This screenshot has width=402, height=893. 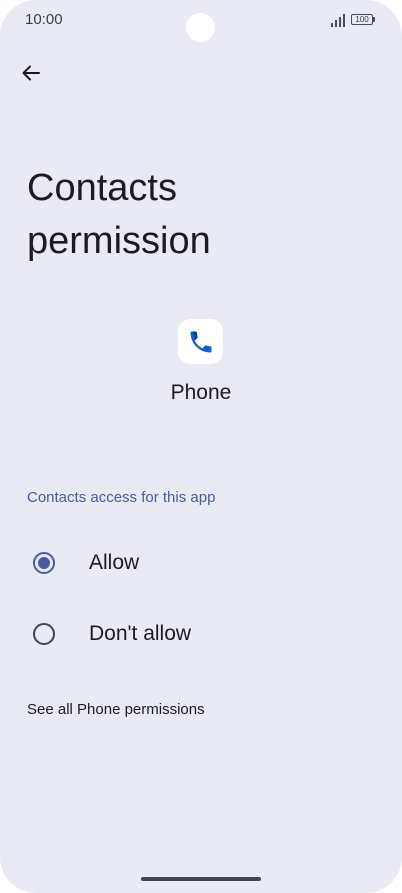 What do you see at coordinates (140, 633) in the screenshot?
I see `dont-allow-label: Don't allow` at bounding box center [140, 633].